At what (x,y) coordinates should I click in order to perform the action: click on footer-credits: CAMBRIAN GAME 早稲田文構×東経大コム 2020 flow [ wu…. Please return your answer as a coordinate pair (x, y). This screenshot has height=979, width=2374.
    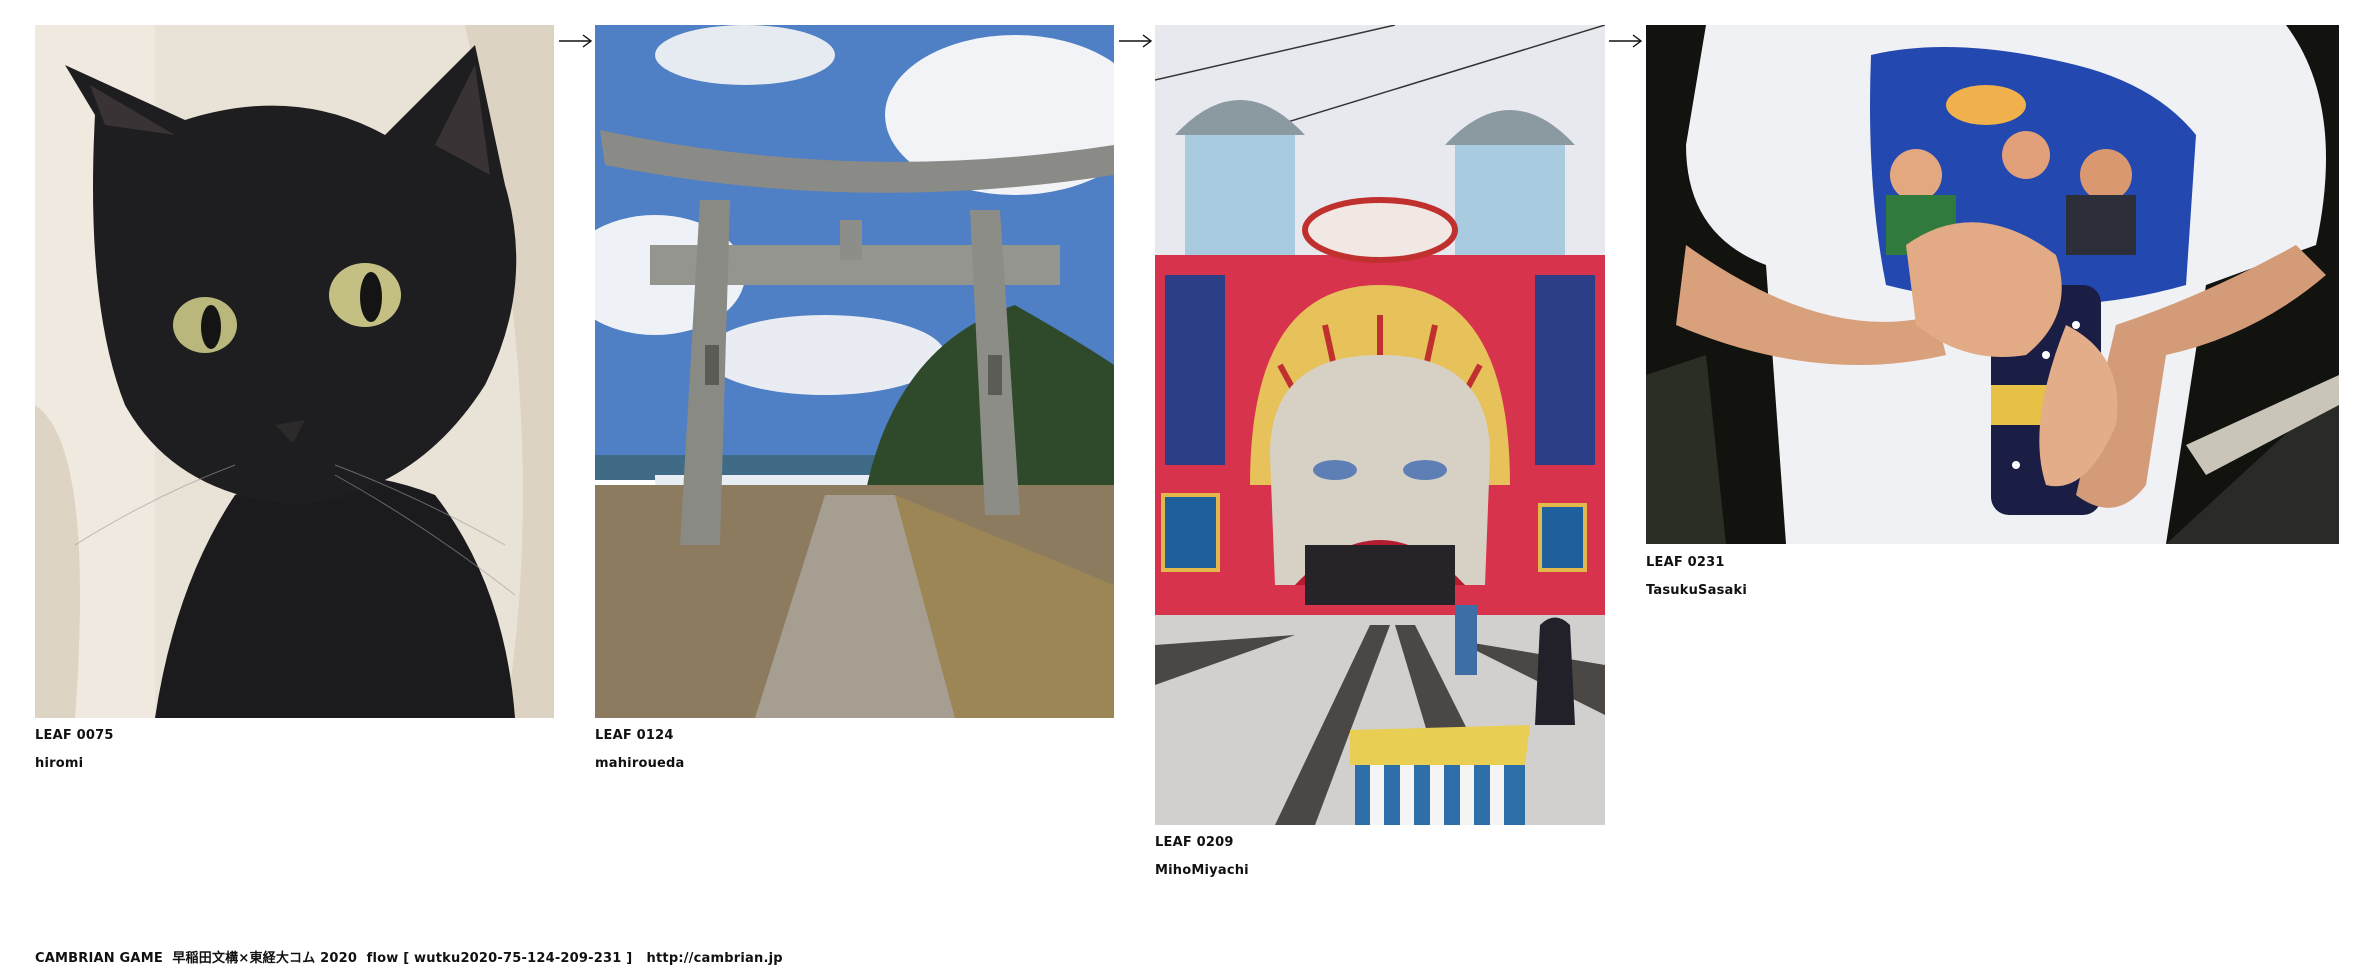
    Looking at the image, I should click on (409, 958).